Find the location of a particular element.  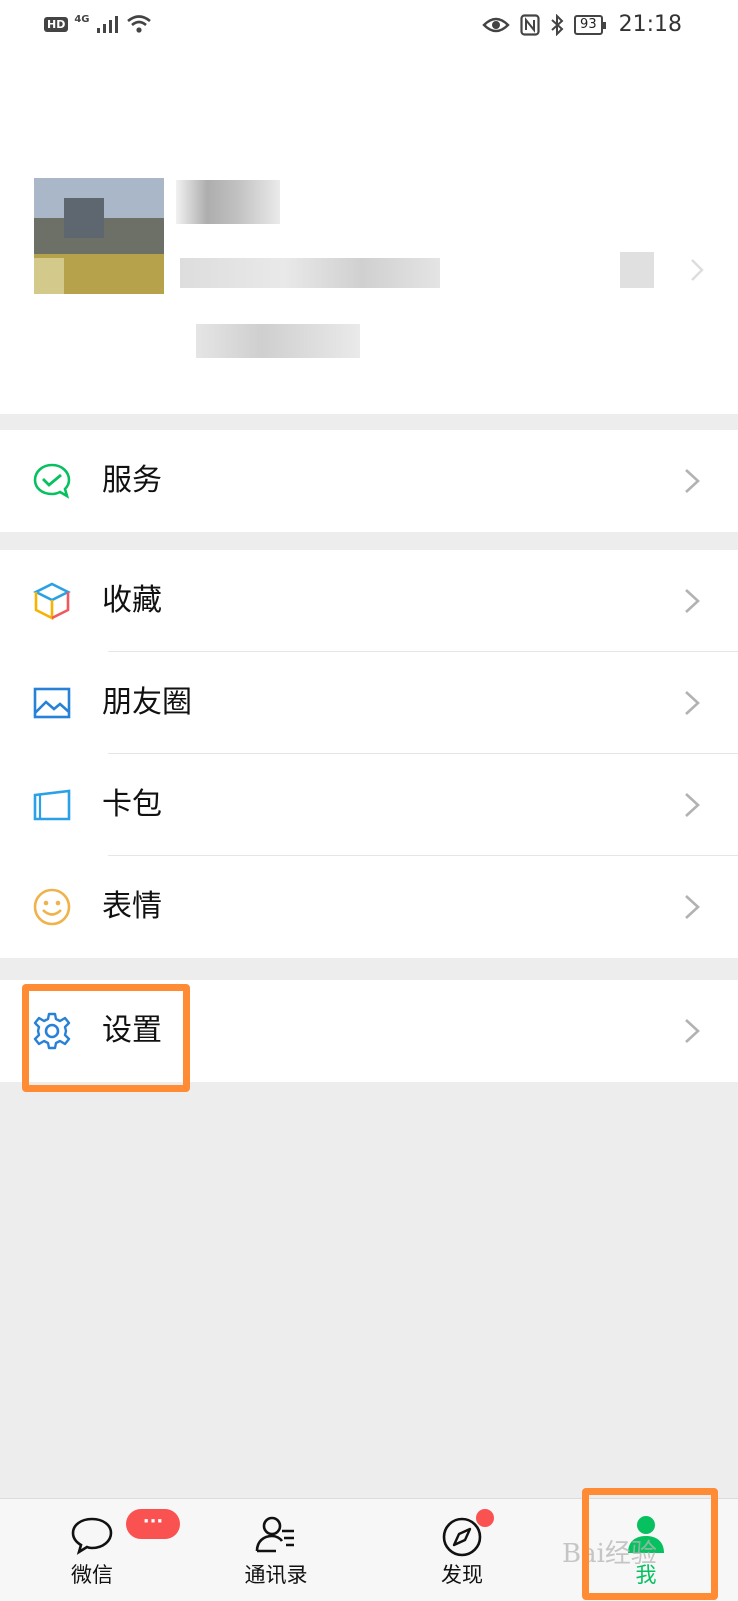

profile-chevron-icon is located at coordinates (697, 270).